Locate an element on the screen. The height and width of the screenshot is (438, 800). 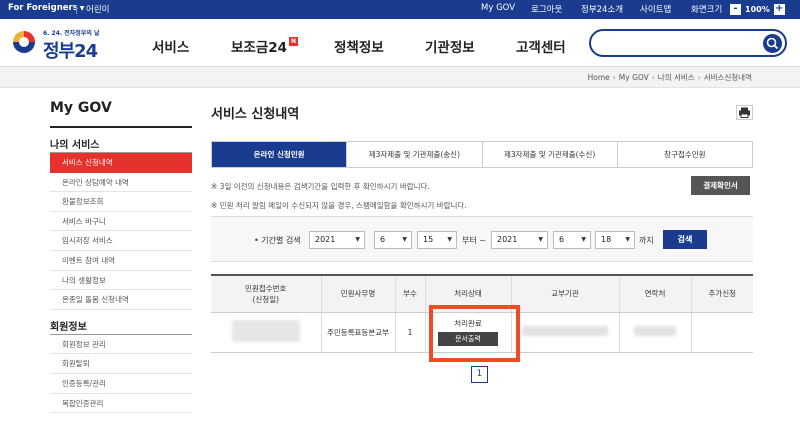
mygov-link: My GOV is located at coordinates (498, 8).